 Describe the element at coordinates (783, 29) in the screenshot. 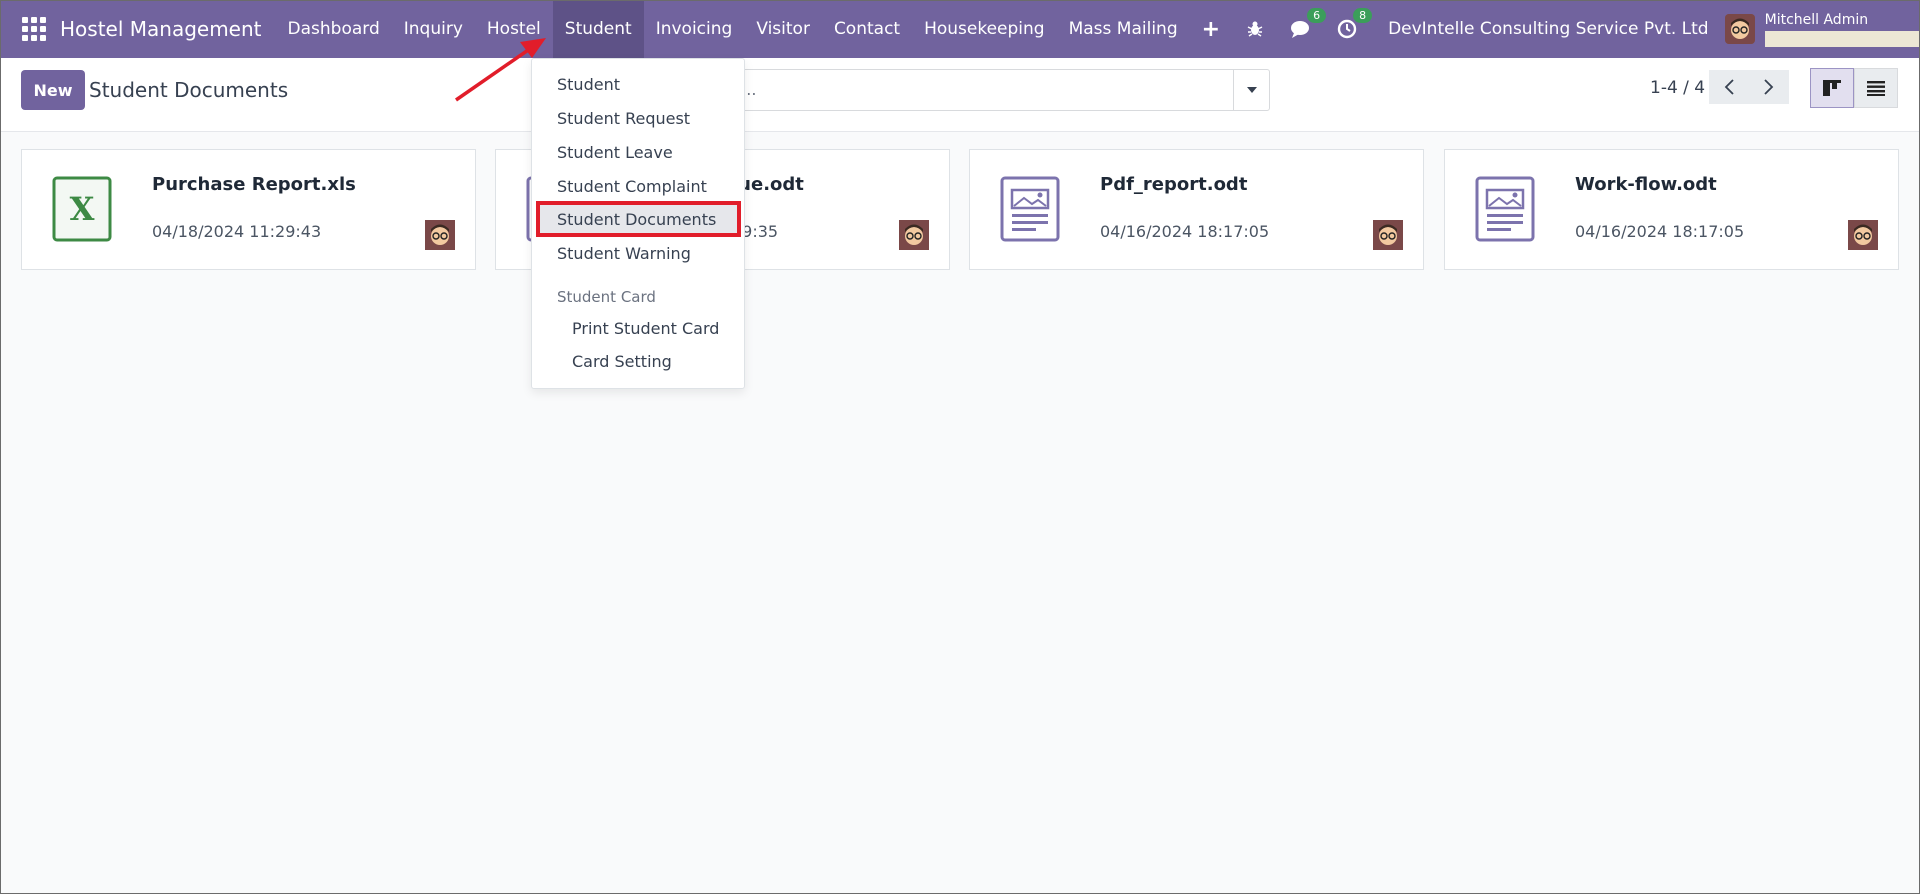

I see `menu-visitor: Visitor` at that location.